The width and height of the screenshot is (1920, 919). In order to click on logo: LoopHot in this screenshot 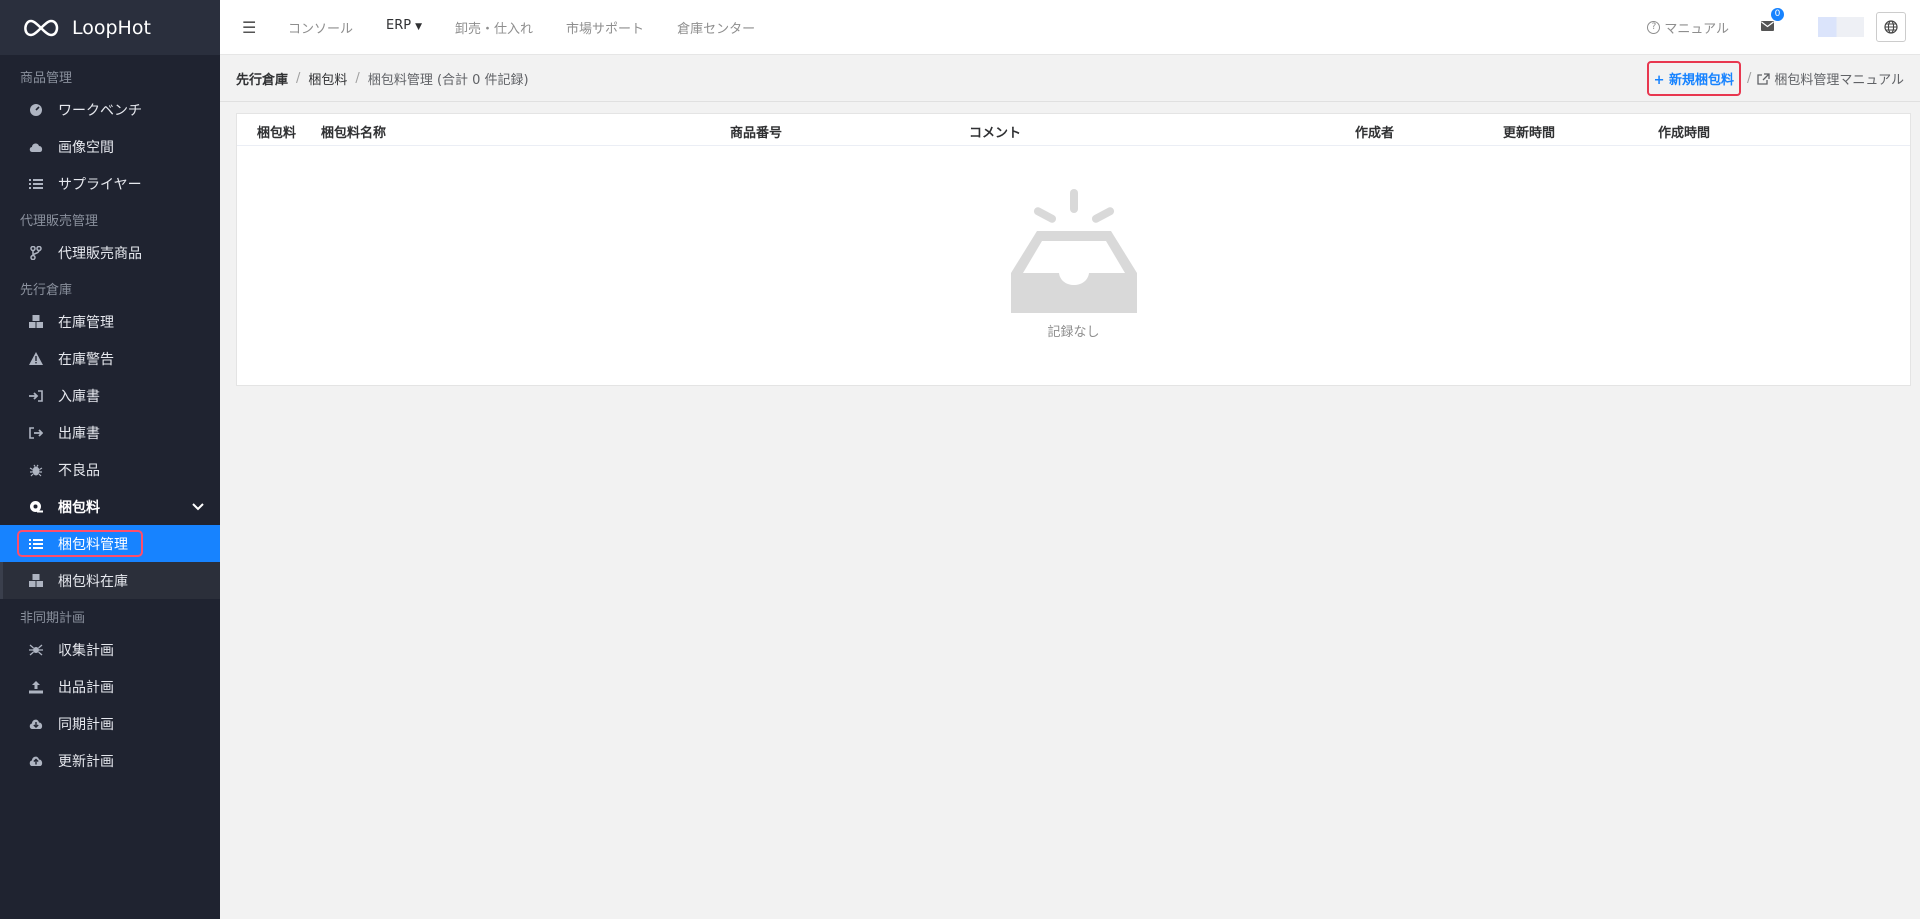, I will do `click(110, 27)`.